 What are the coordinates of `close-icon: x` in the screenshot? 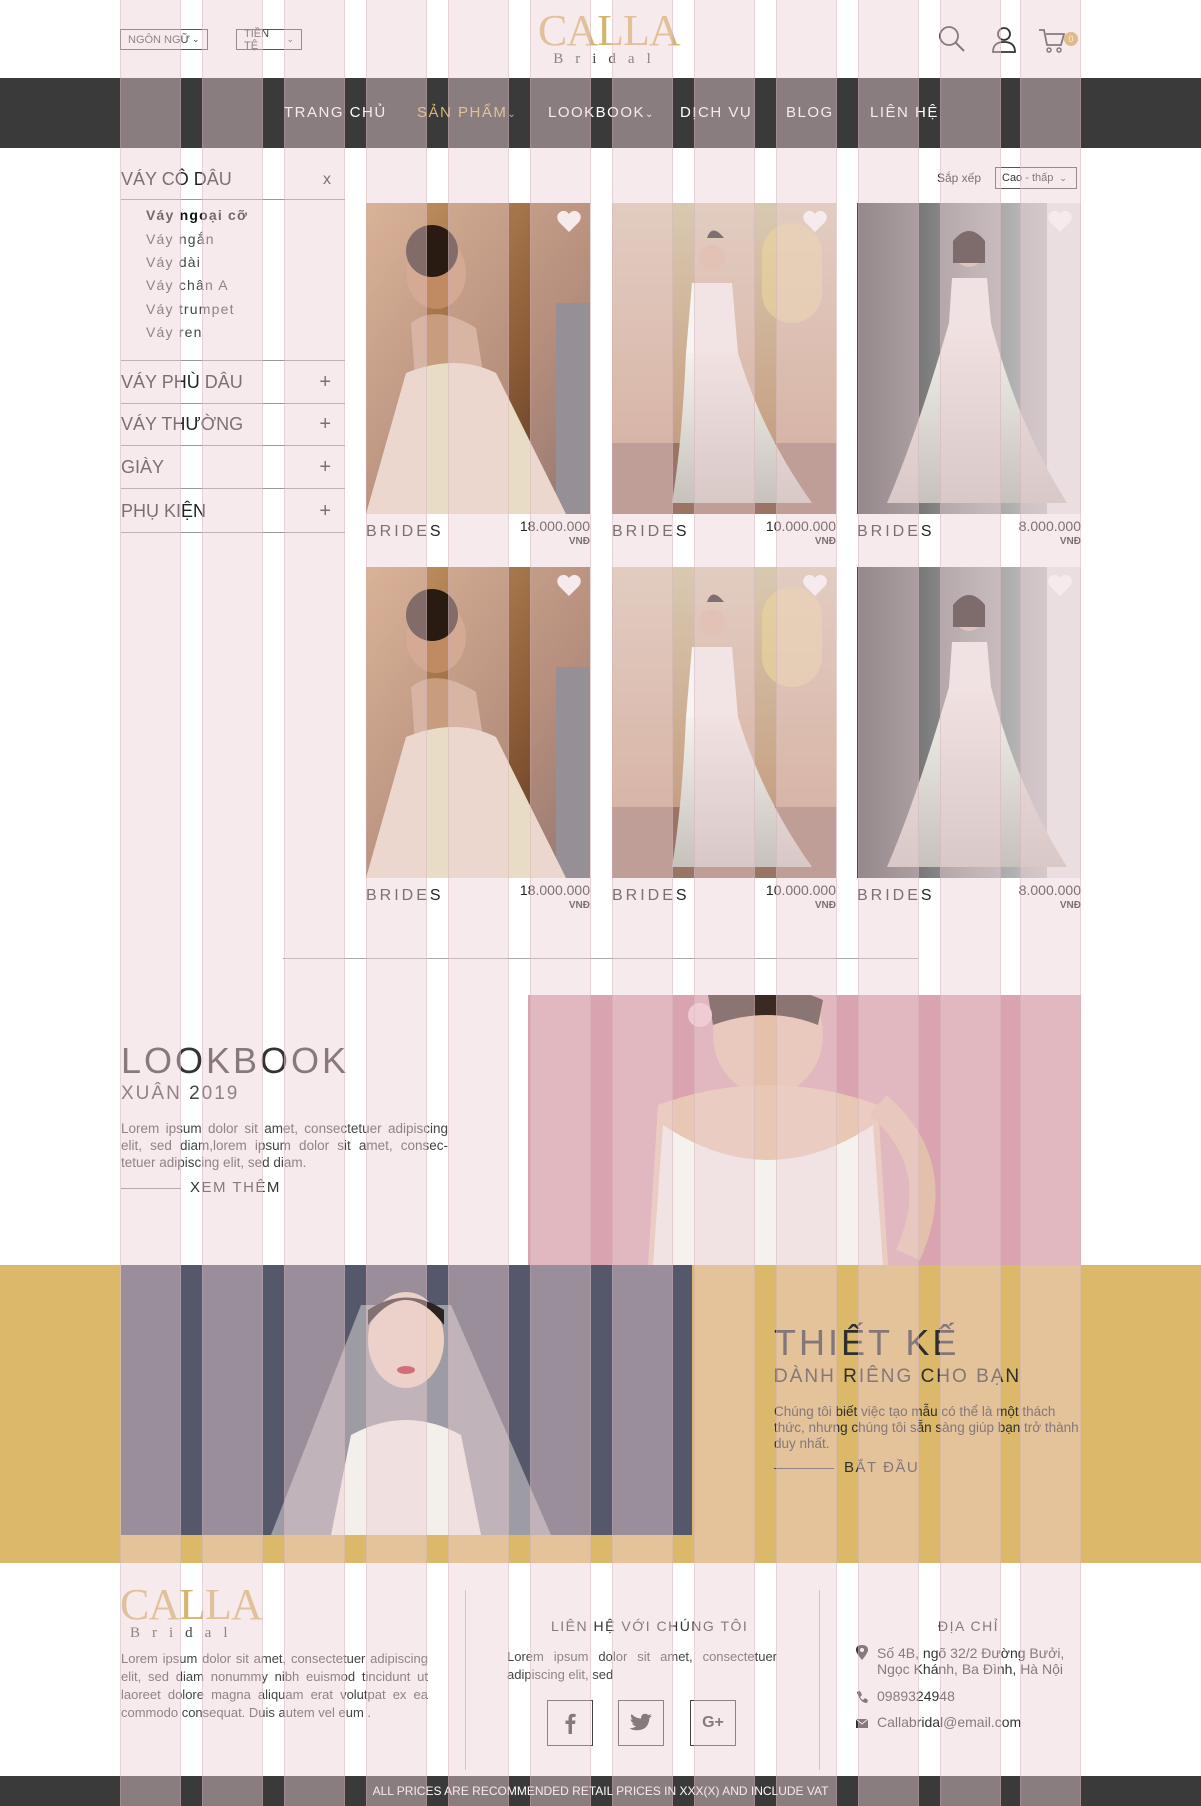 It's located at (327, 180).